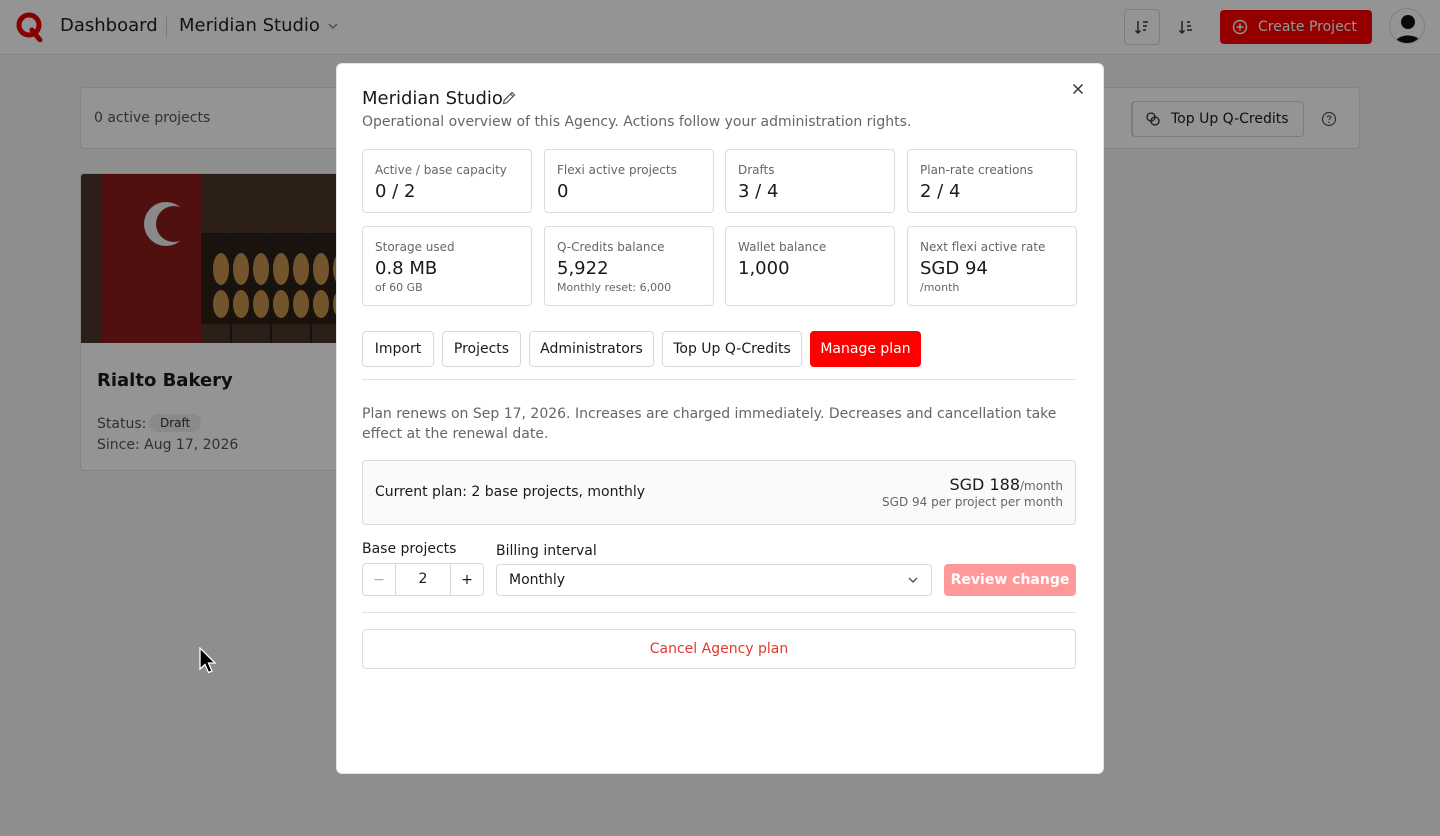 The width and height of the screenshot is (1440, 836). I want to click on stat-value: SGD 94, so click(954, 268).